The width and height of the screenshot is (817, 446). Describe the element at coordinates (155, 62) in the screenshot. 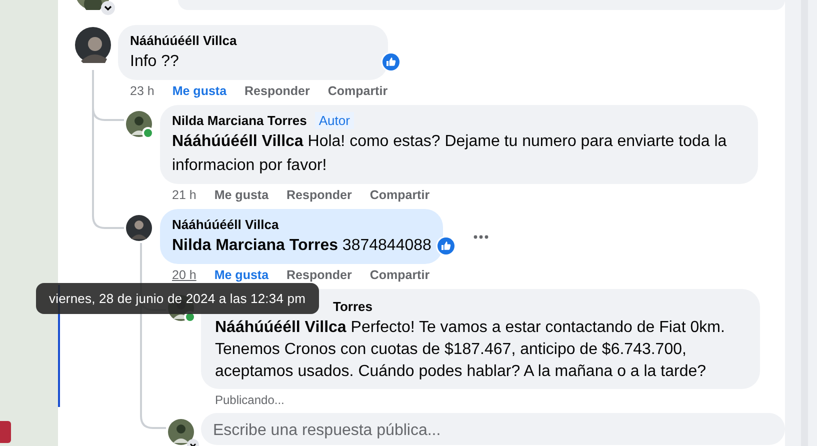

I see `comment-text: Info ??` at that location.